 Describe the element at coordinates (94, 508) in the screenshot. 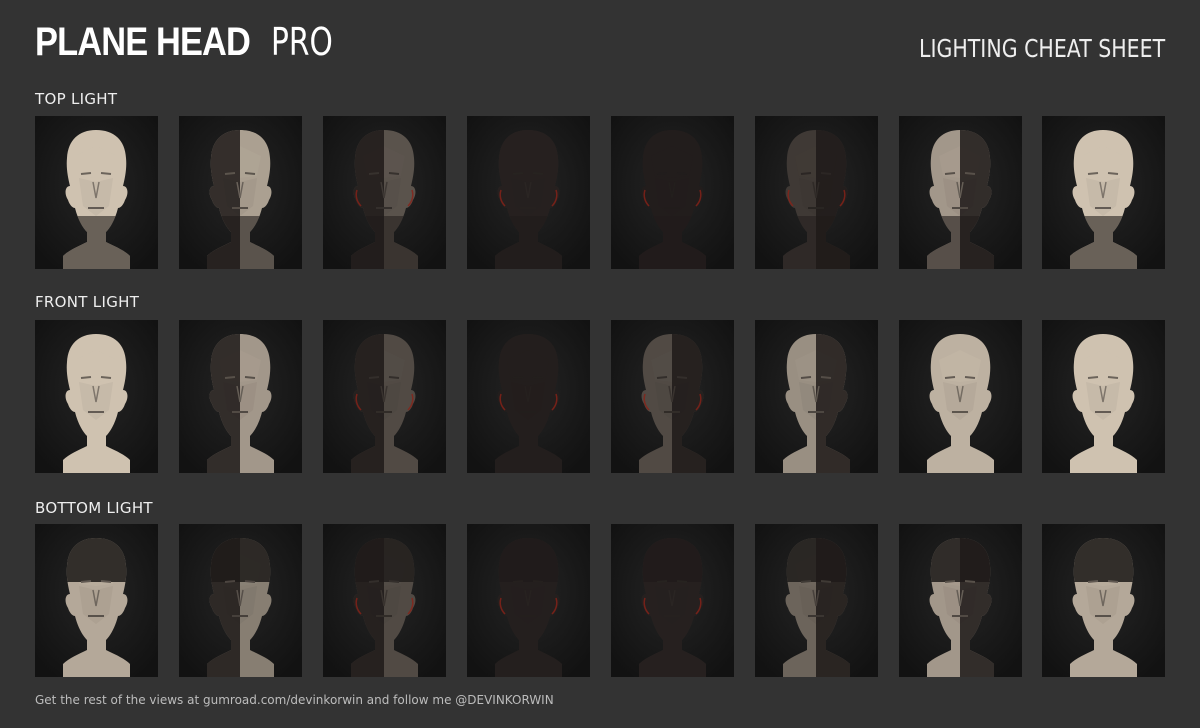

I see `row-label-bottom-light: BOTTOM LIGHT` at that location.